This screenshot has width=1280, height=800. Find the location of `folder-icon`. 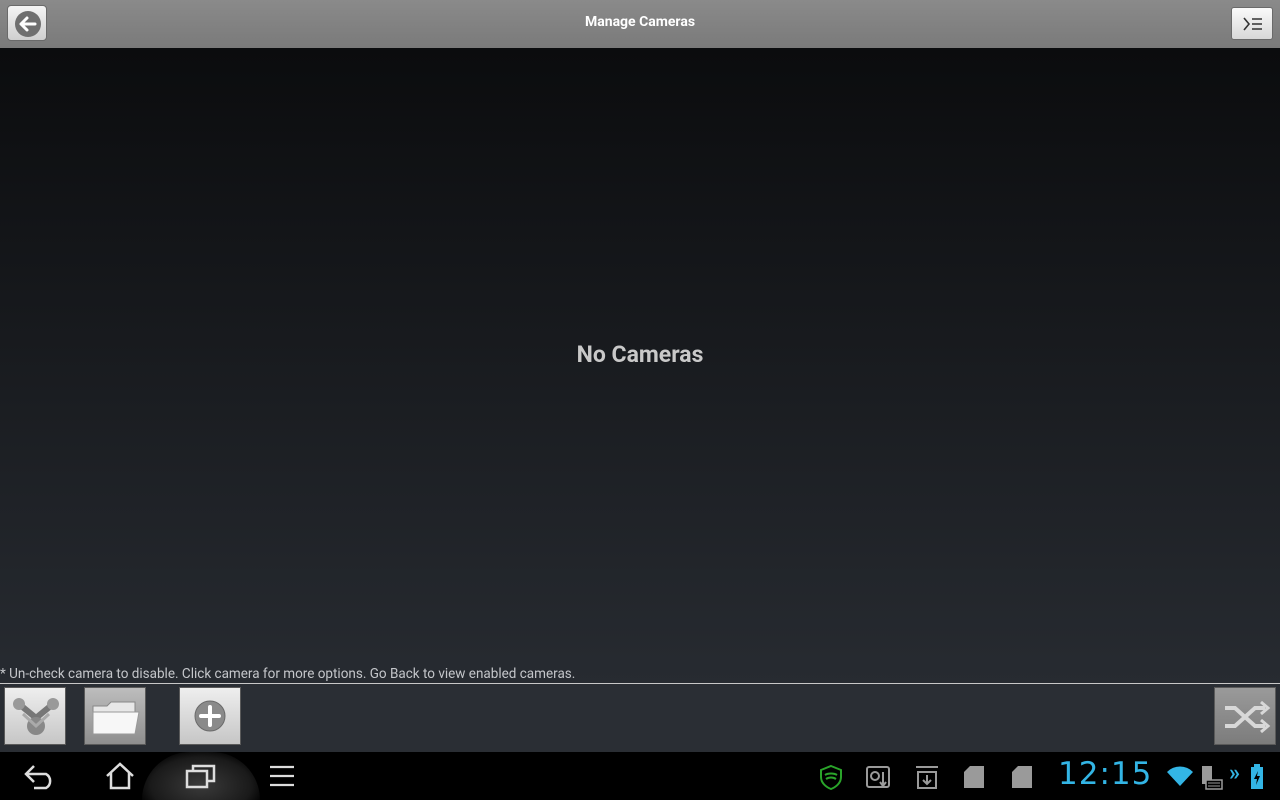

folder-icon is located at coordinates (116, 718).